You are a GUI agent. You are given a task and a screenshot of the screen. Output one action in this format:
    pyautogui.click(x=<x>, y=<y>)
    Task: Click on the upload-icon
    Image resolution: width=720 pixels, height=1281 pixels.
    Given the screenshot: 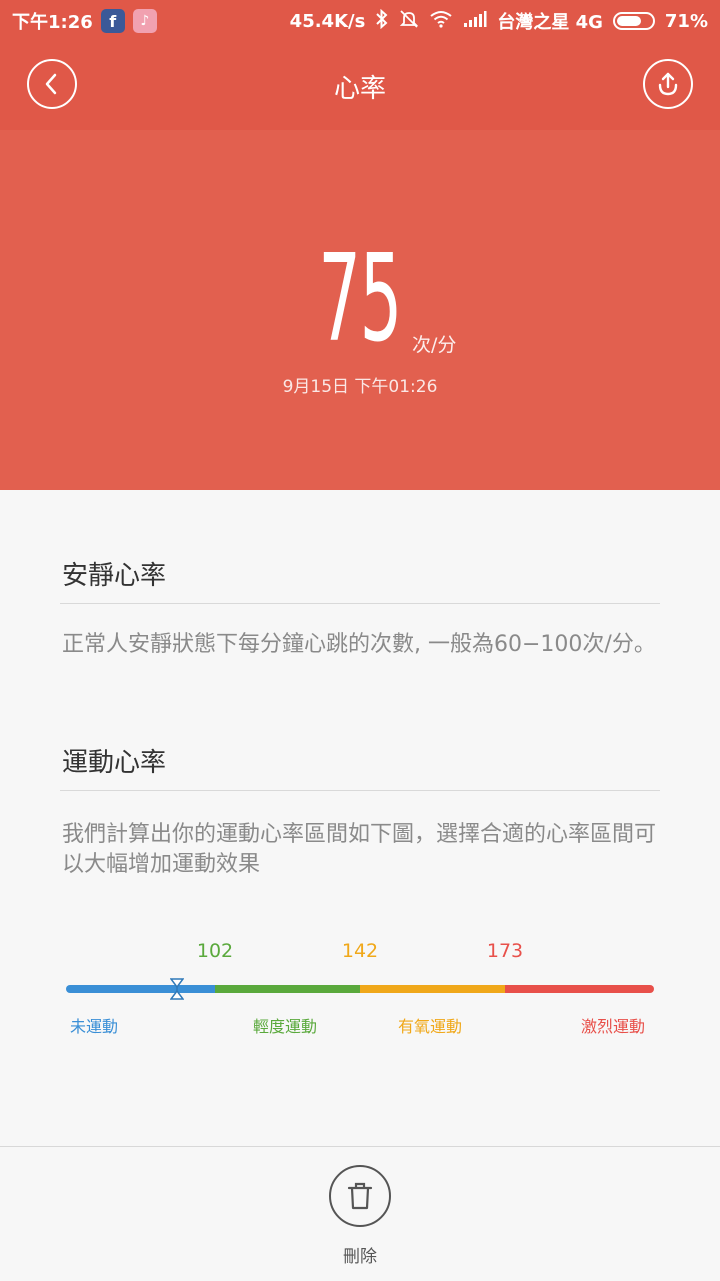 What is the action you would take?
    pyautogui.click(x=668, y=84)
    